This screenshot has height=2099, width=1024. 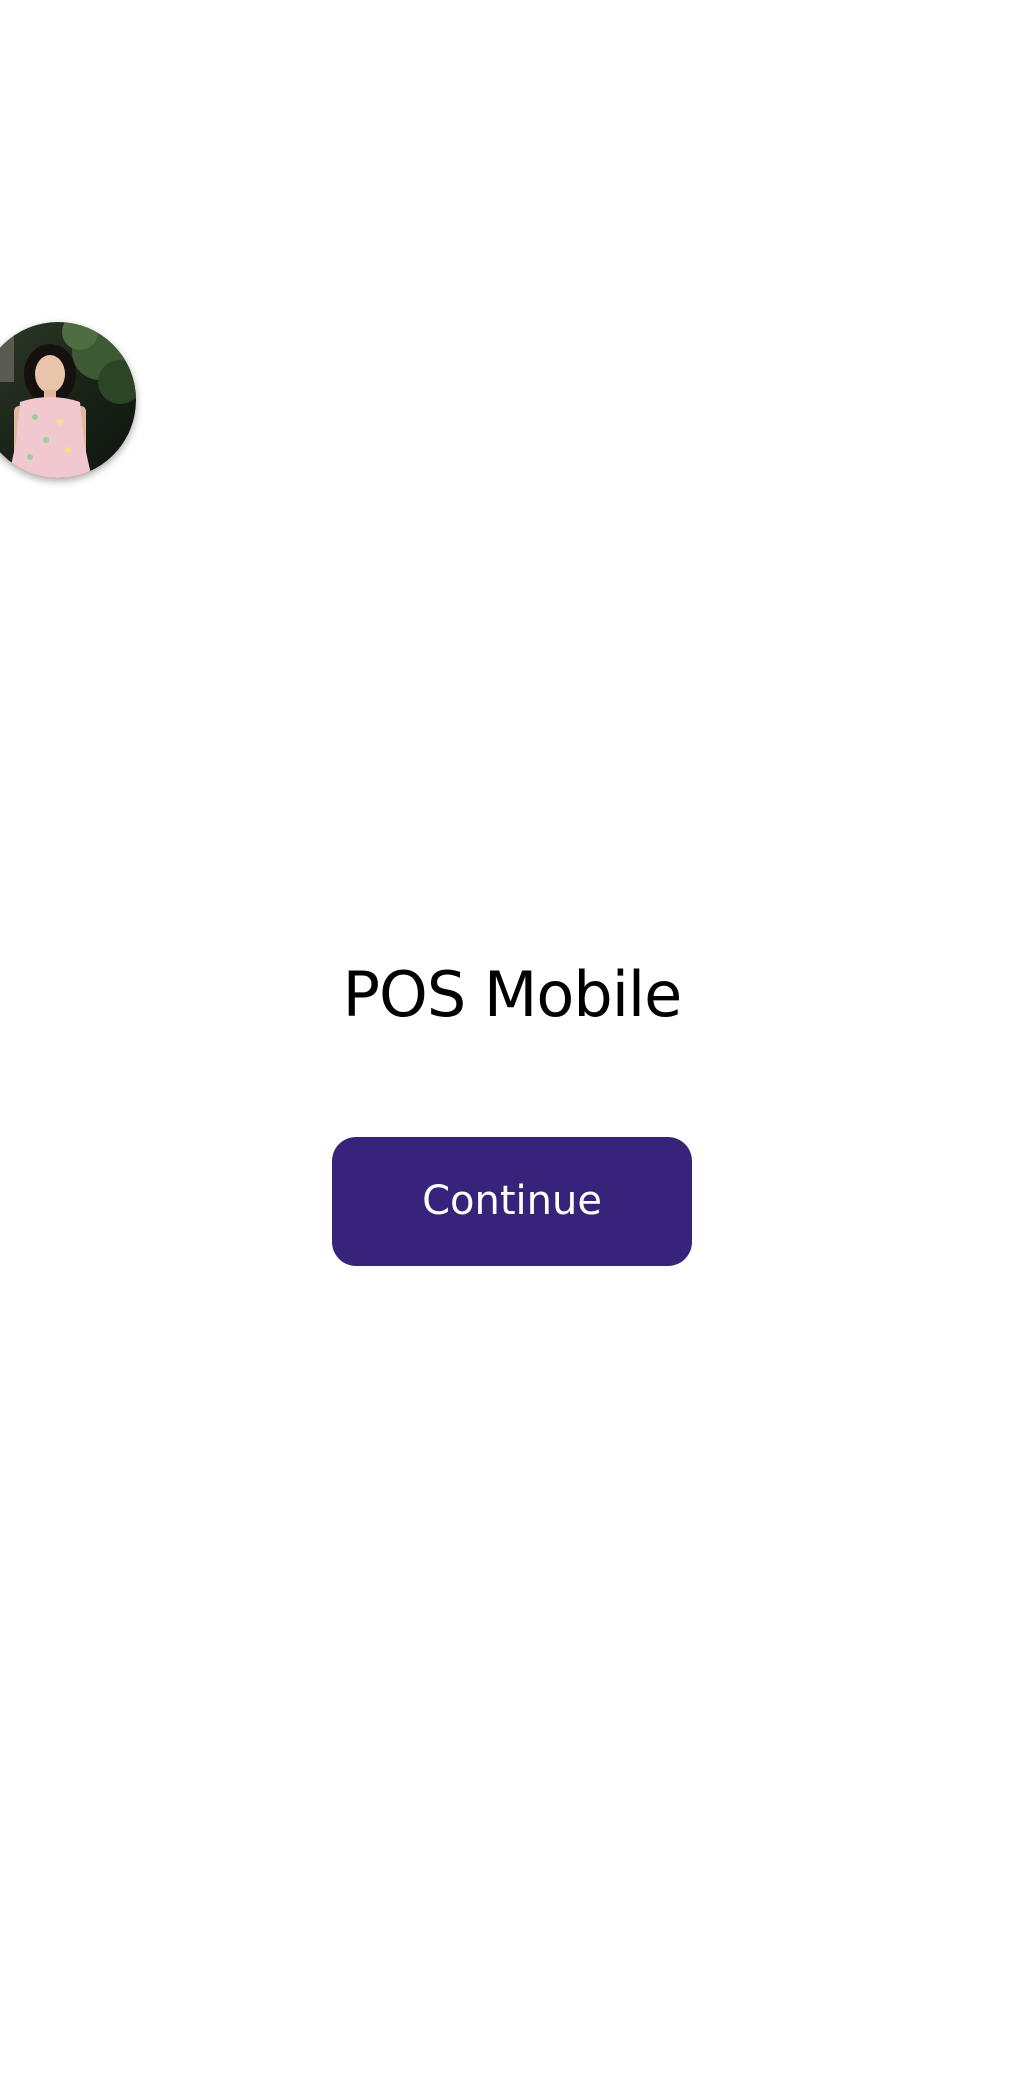 I want to click on app-title: POS Mobile, so click(x=512, y=994).